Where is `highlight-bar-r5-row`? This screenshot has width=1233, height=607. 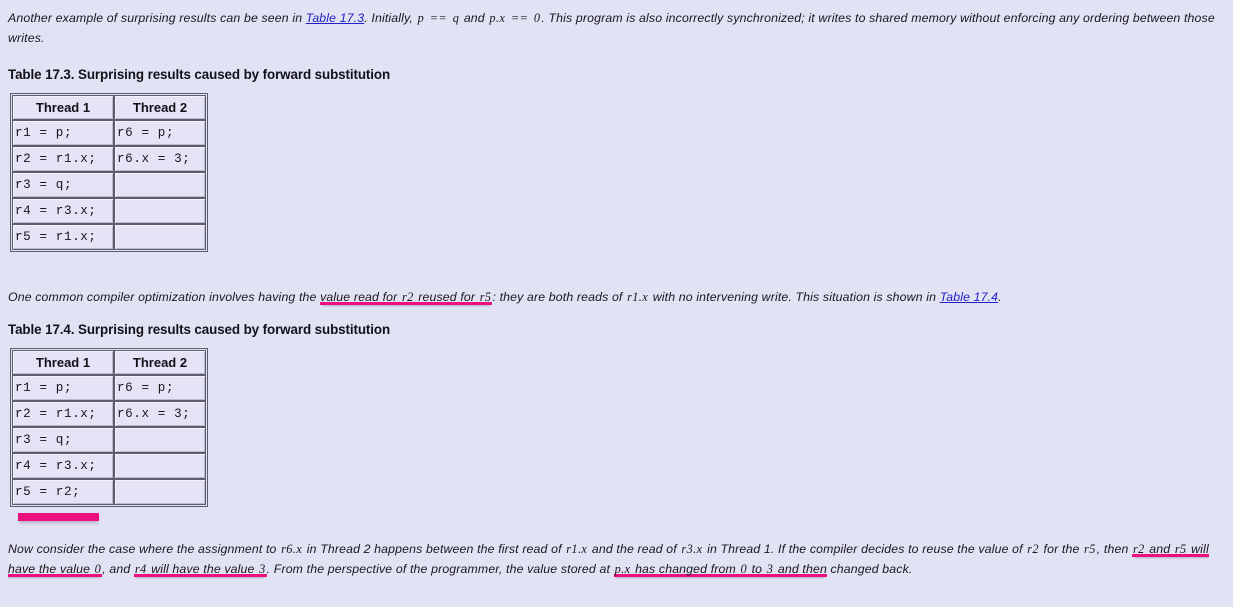 highlight-bar-r5-row is located at coordinates (58, 517).